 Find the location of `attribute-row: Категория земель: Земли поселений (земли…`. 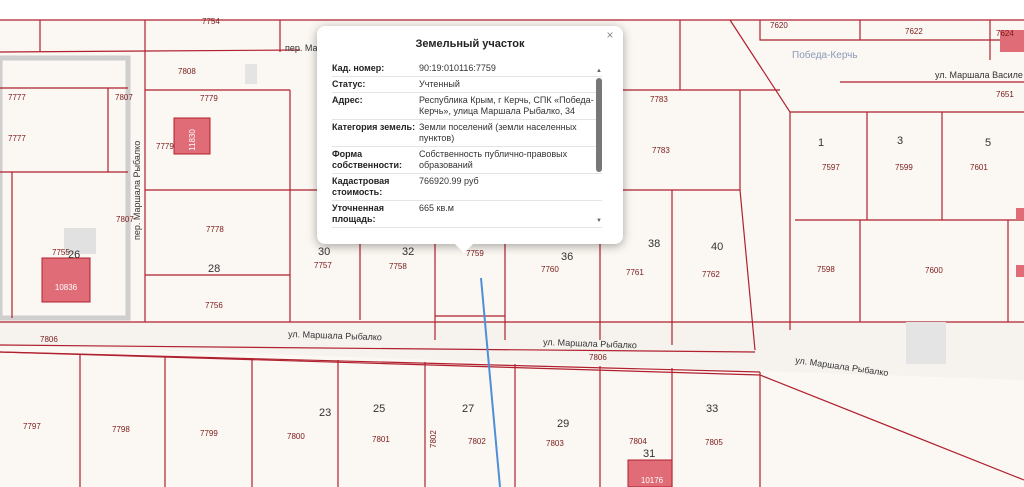

attribute-row: Категория земель: Земли поселений (земли… is located at coordinates (467, 133).